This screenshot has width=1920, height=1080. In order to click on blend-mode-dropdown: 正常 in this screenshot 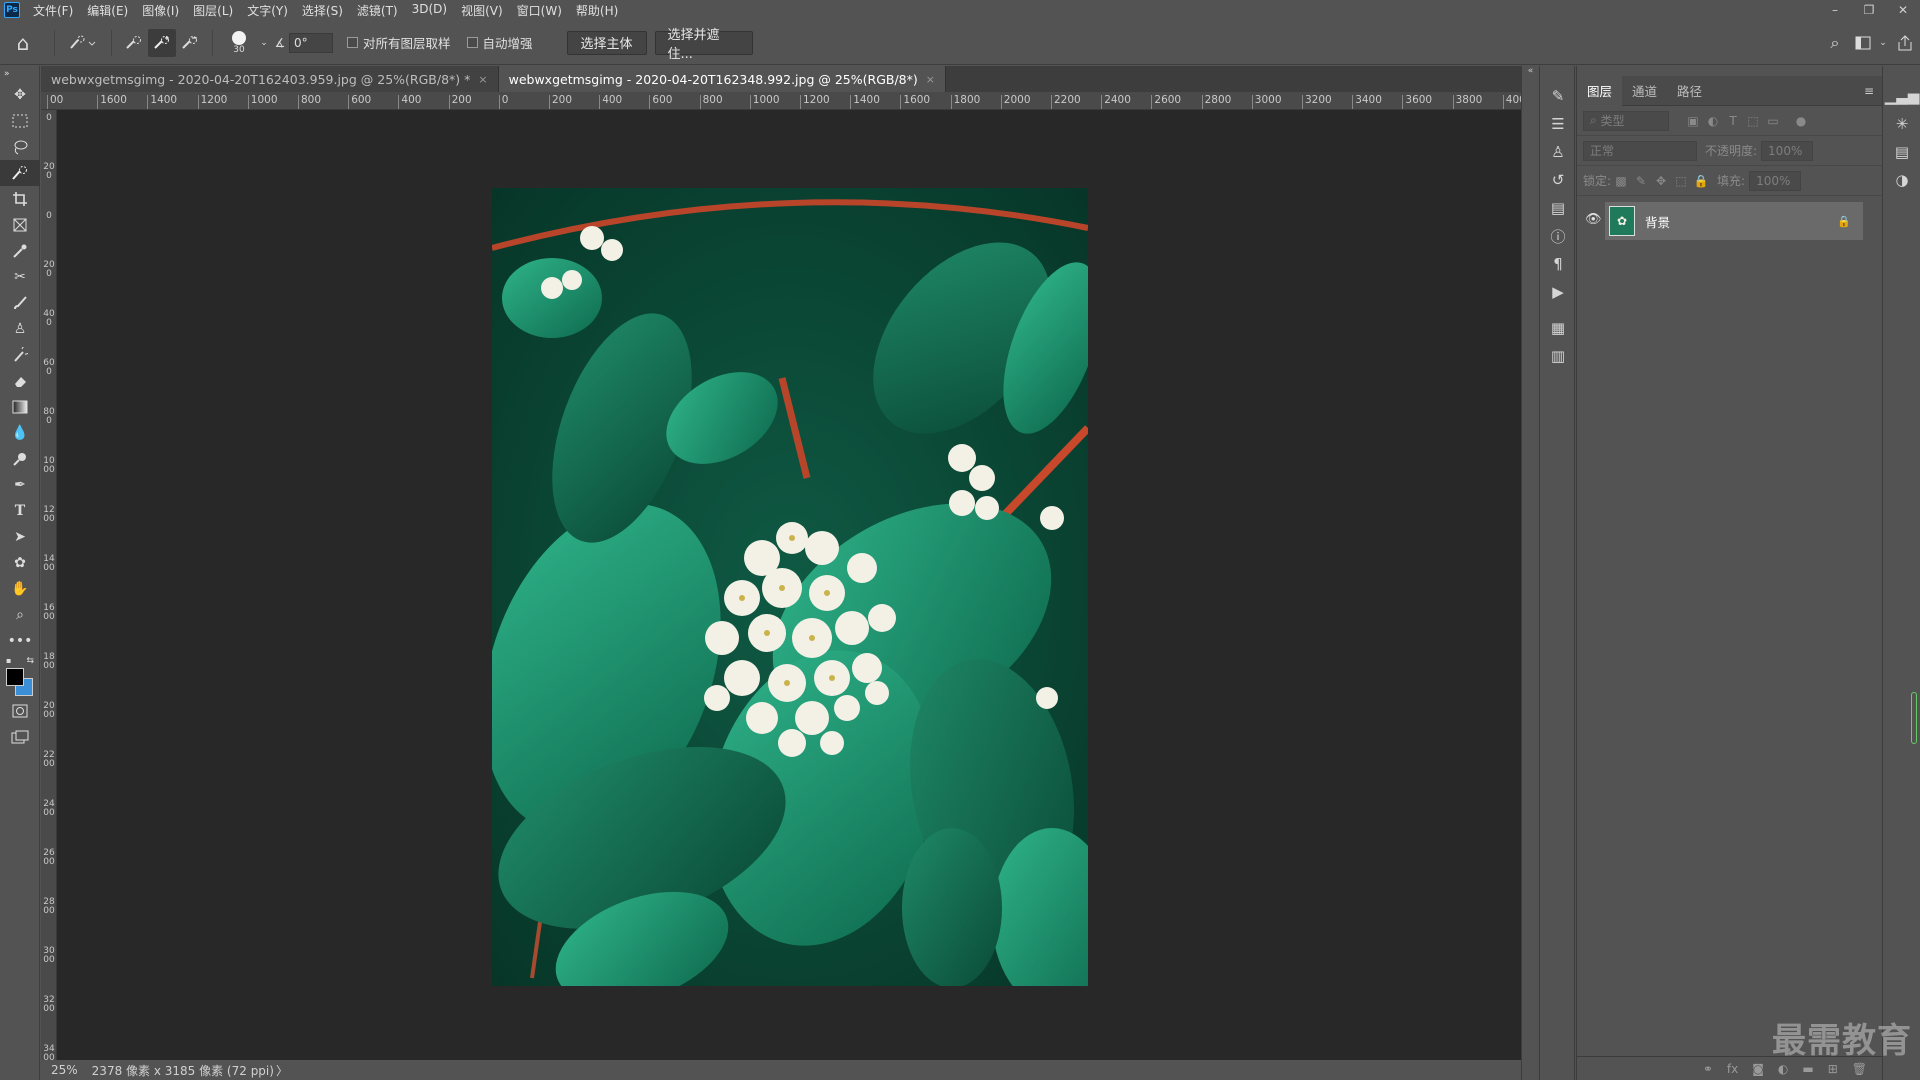, I will do `click(1640, 150)`.